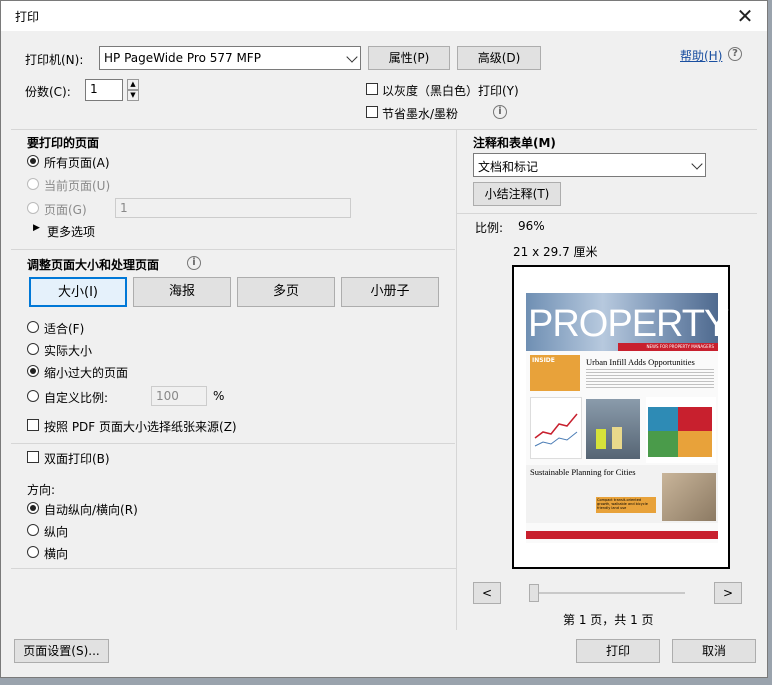 The width and height of the screenshot is (772, 685). What do you see at coordinates (689, 497) in the screenshot?
I see `street-photo` at bounding box center [689, 497].